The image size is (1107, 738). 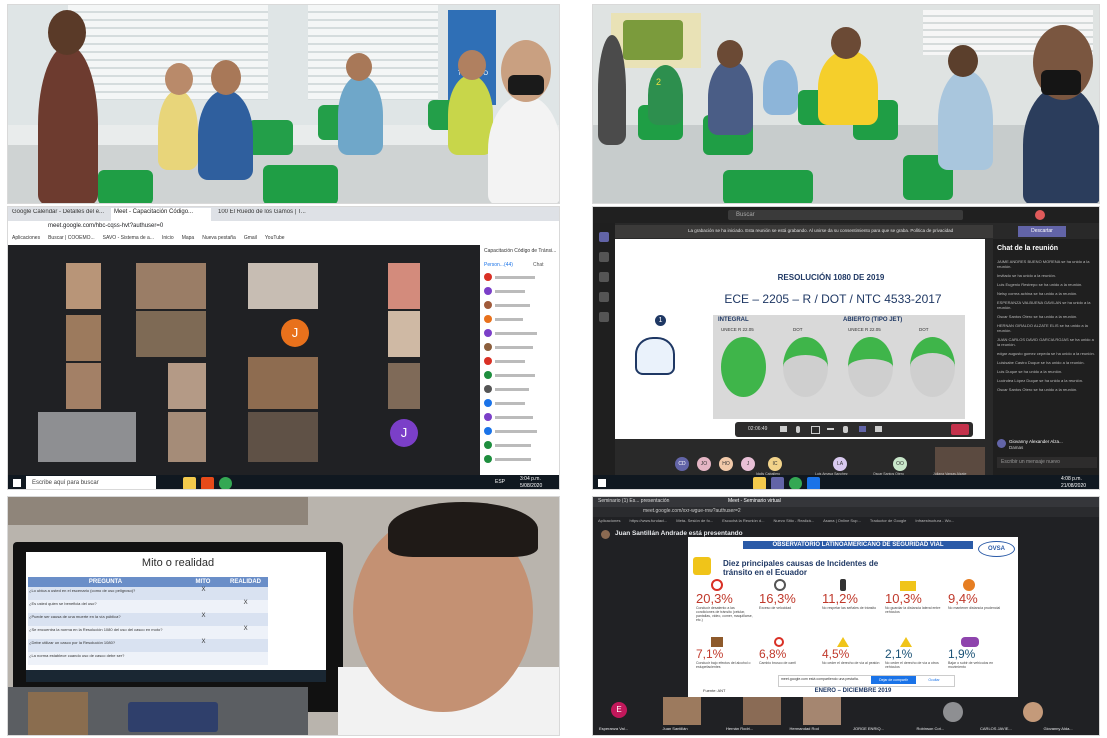 What do you see at coordinates (778, 501) in the screenshot?
I see `tab-active: Meet - Seminario virtual` at bounding box center [778, 501].